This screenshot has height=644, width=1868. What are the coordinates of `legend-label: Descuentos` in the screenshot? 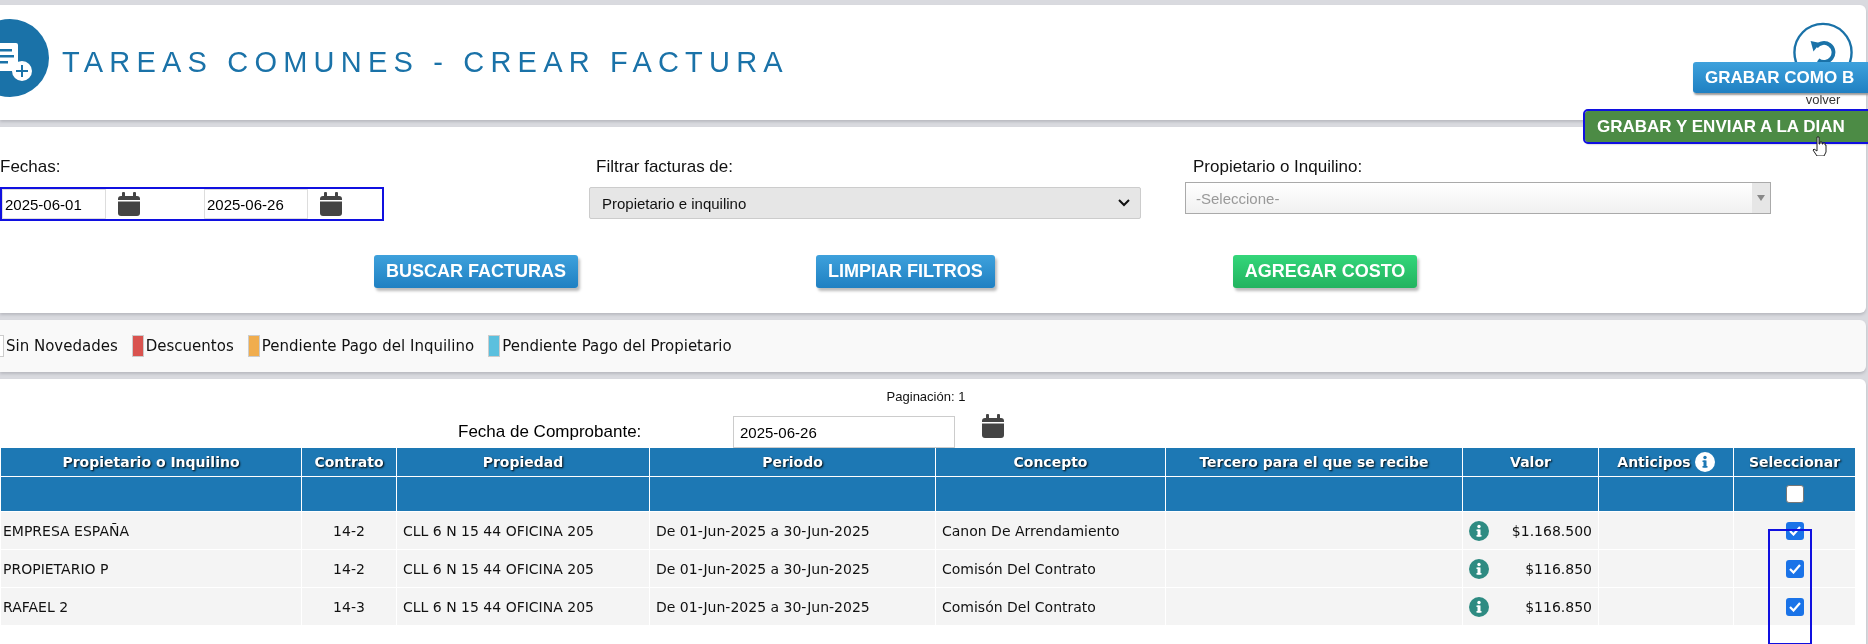 It's located at (189, 346).